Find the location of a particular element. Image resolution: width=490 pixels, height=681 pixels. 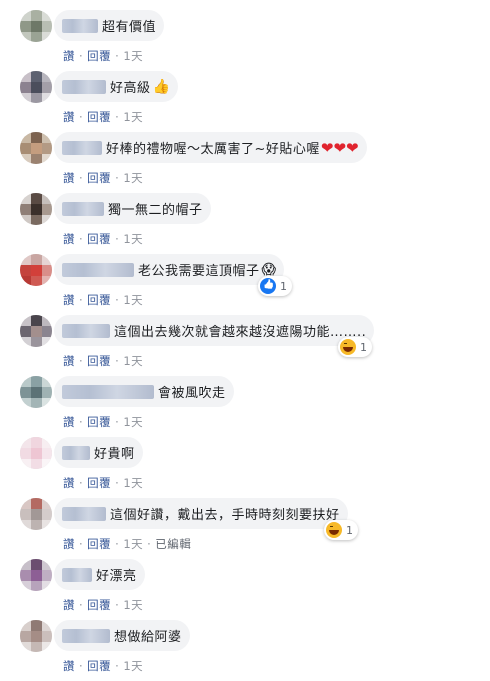

comment-bubble: 超有價值 is located at coordinates (109, 25).